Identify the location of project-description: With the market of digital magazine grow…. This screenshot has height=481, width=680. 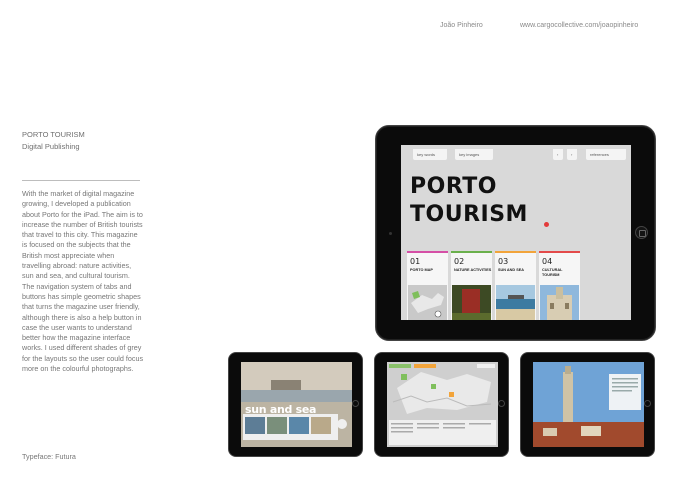
(83, 281).